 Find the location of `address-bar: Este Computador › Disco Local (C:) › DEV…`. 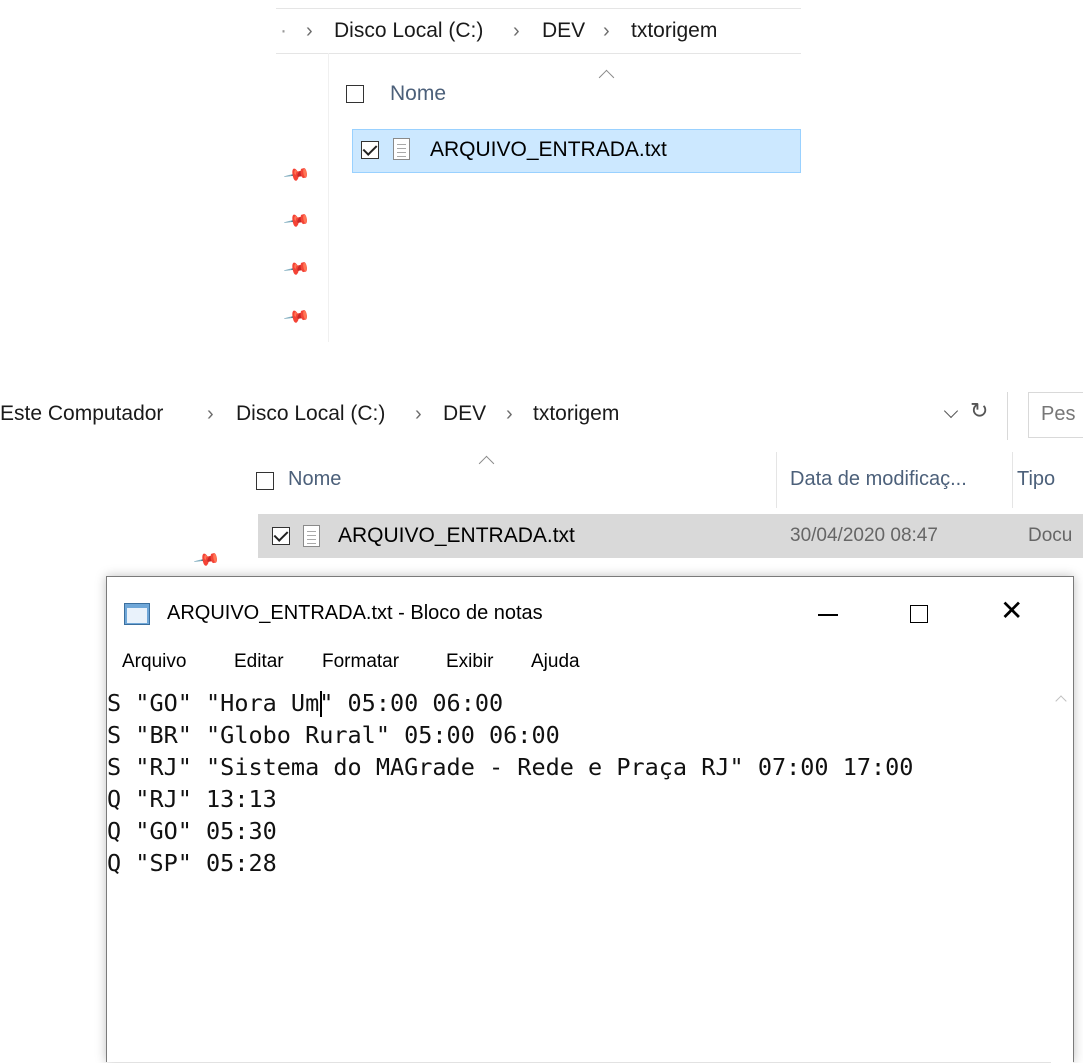

address-bar: Este Computador › Disco Local (C:) › DEV… is located at coordinates (541, 417).